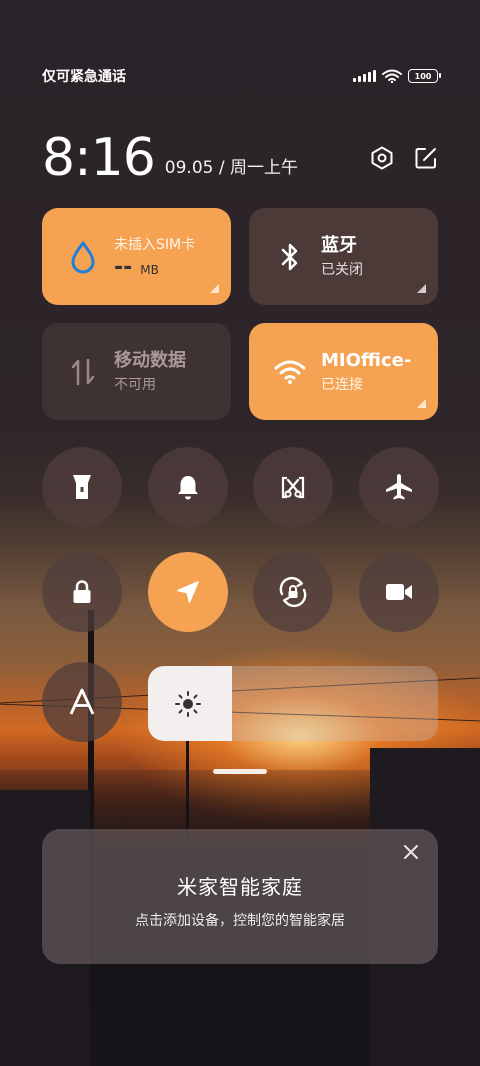 This screenshot has width=480, height=1066. I want to click on bluetooth-icon, so click(290, 257).